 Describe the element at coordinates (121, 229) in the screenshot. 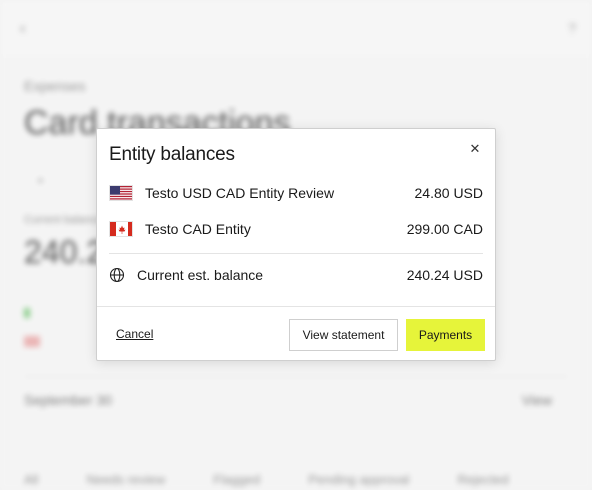

I see `ca-flag-icon` at that location.